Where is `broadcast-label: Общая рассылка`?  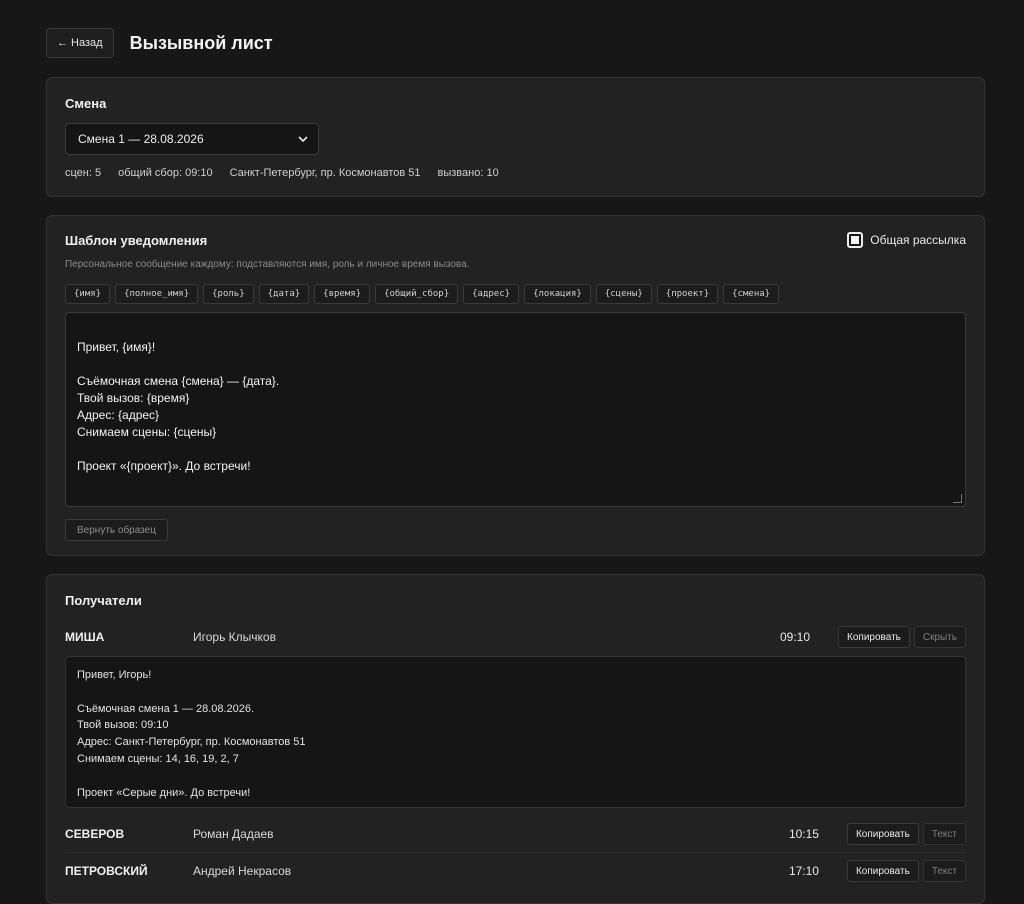
broadcast-label: Общая рассылка is located at coordinates (918, 240).